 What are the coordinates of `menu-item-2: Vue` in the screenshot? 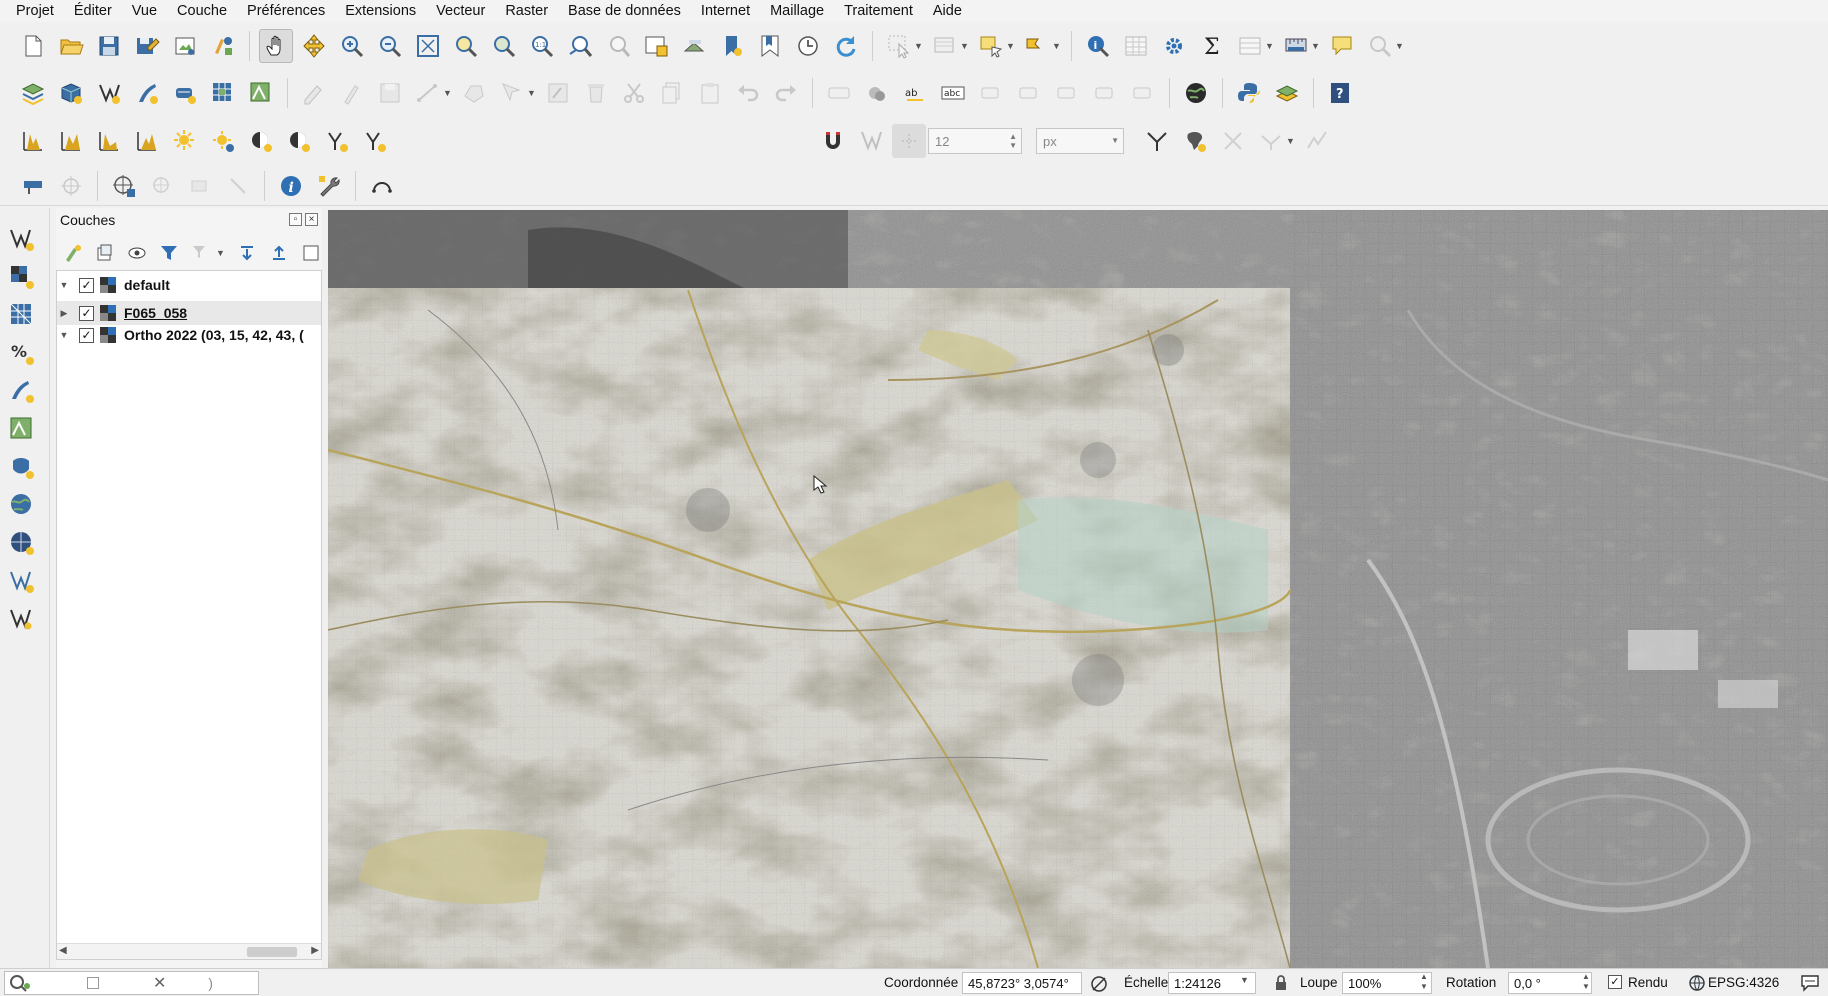 It's located at (144, 11).